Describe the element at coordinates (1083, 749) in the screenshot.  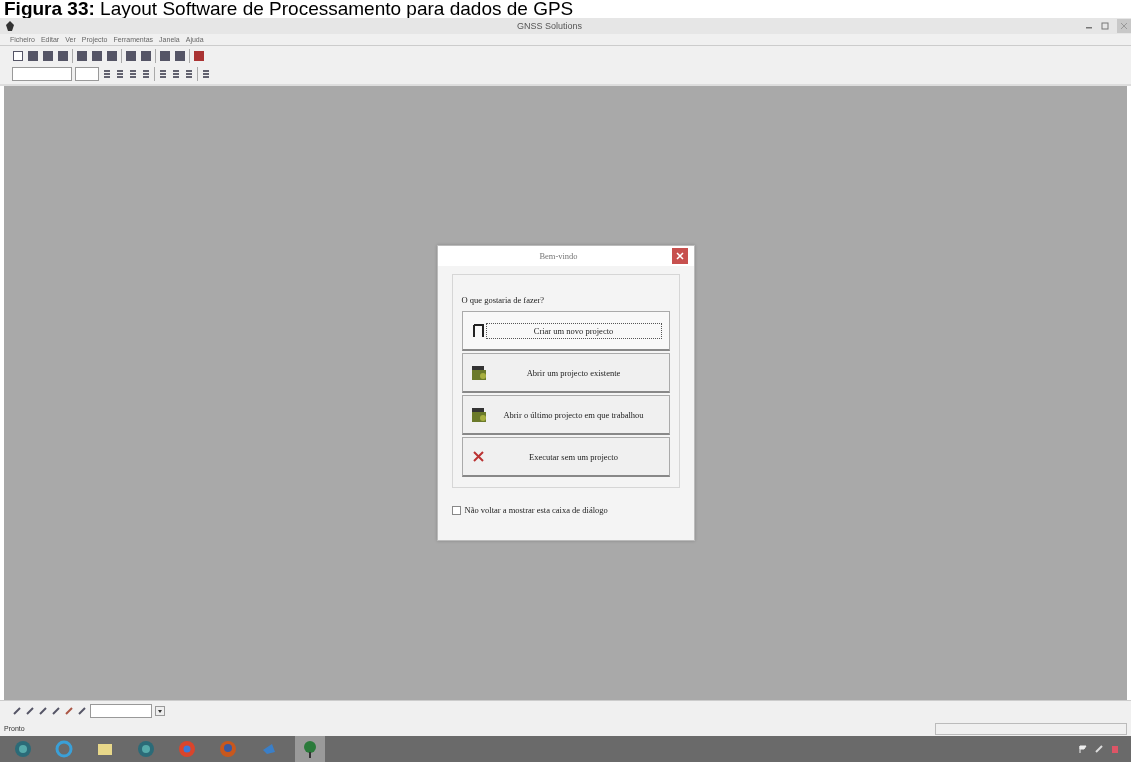
I see `flag-icon` at that location.